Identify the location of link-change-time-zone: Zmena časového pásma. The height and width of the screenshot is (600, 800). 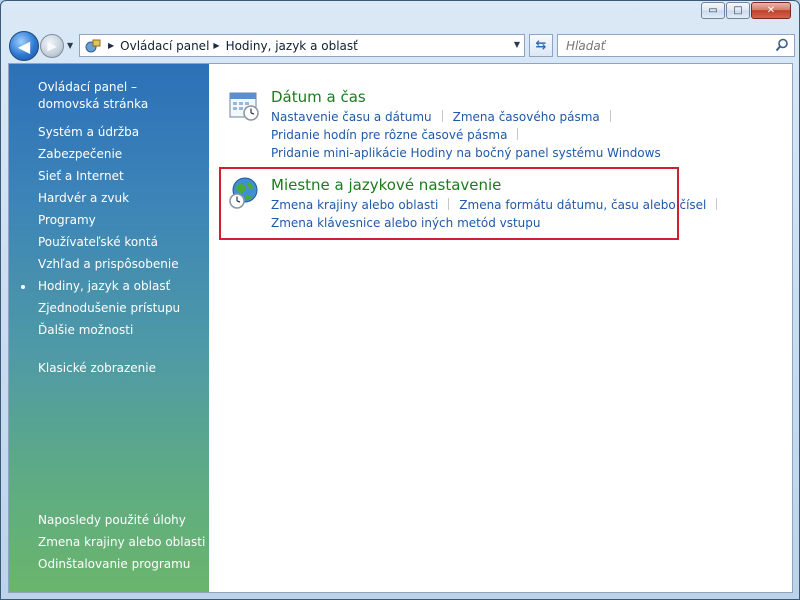
(526, 117).